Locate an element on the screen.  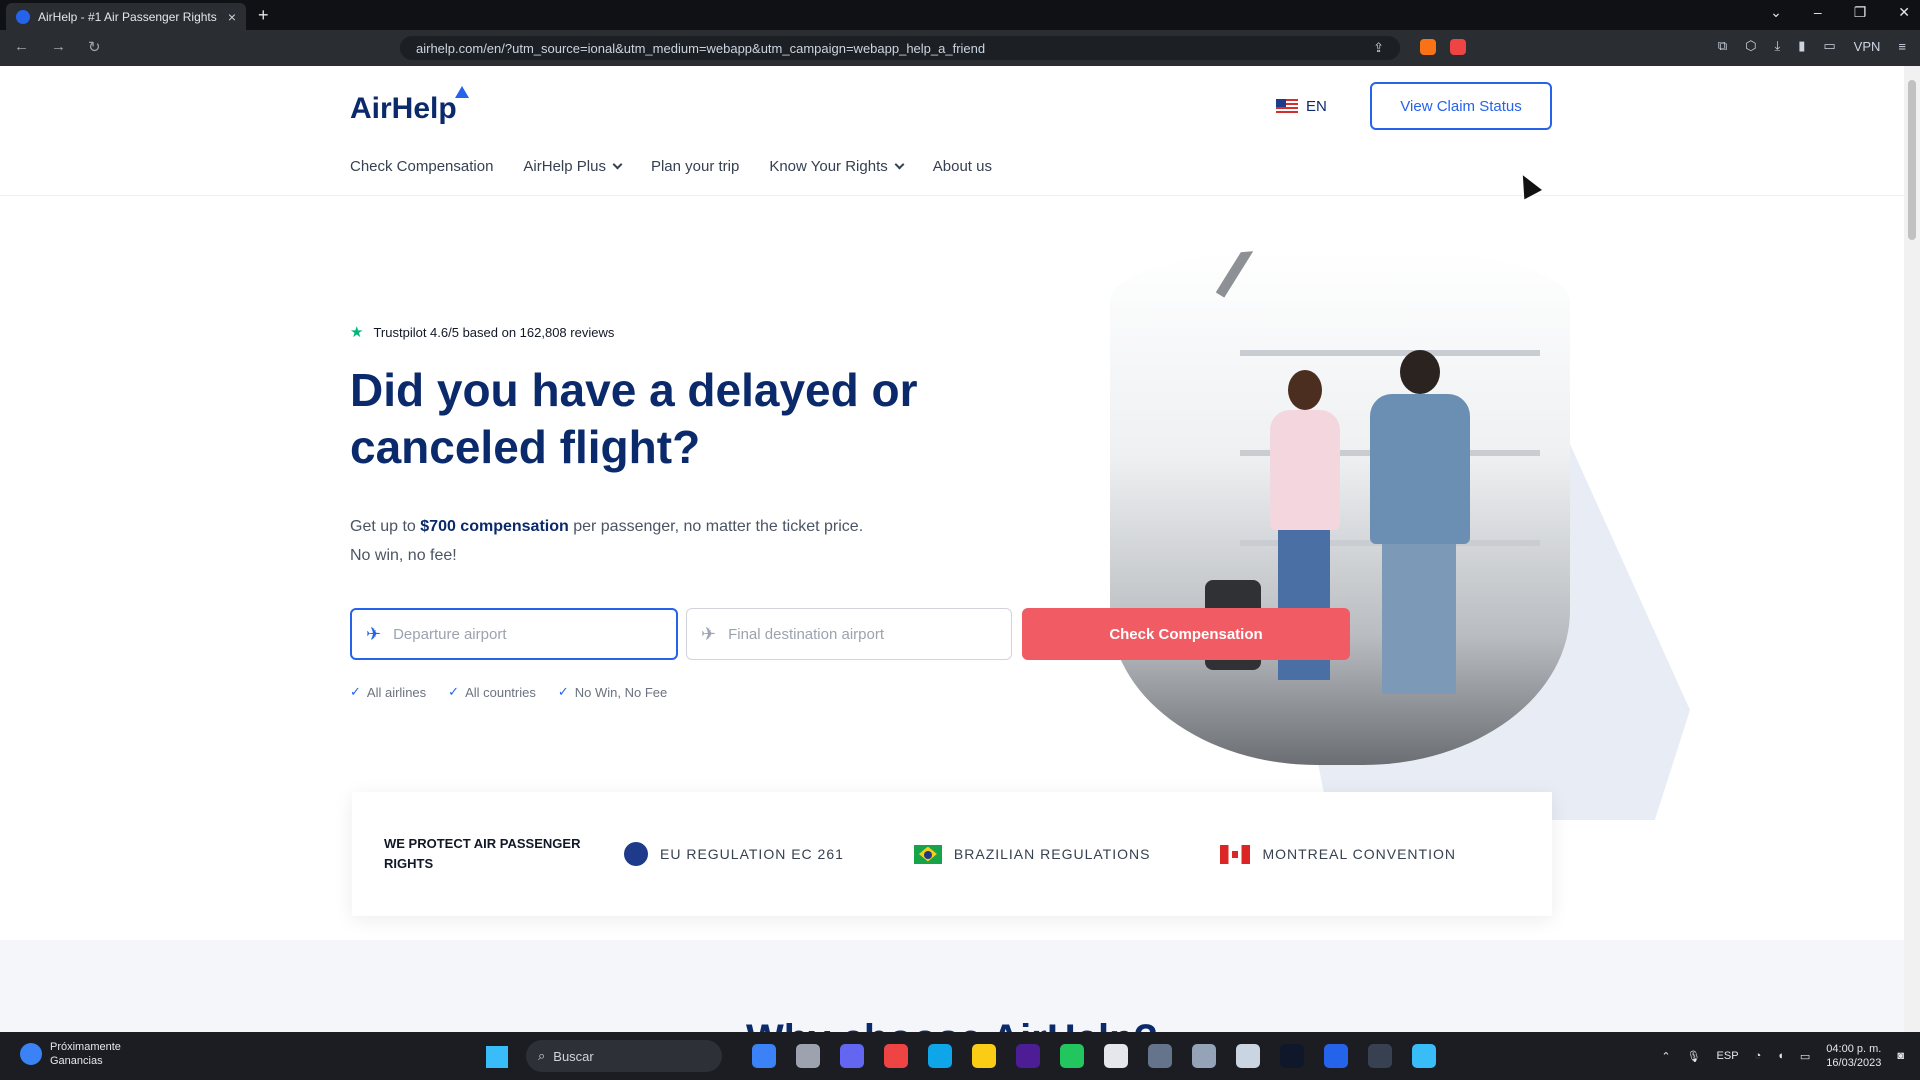
page-scrollbar is located at coordinates (1912, 549).